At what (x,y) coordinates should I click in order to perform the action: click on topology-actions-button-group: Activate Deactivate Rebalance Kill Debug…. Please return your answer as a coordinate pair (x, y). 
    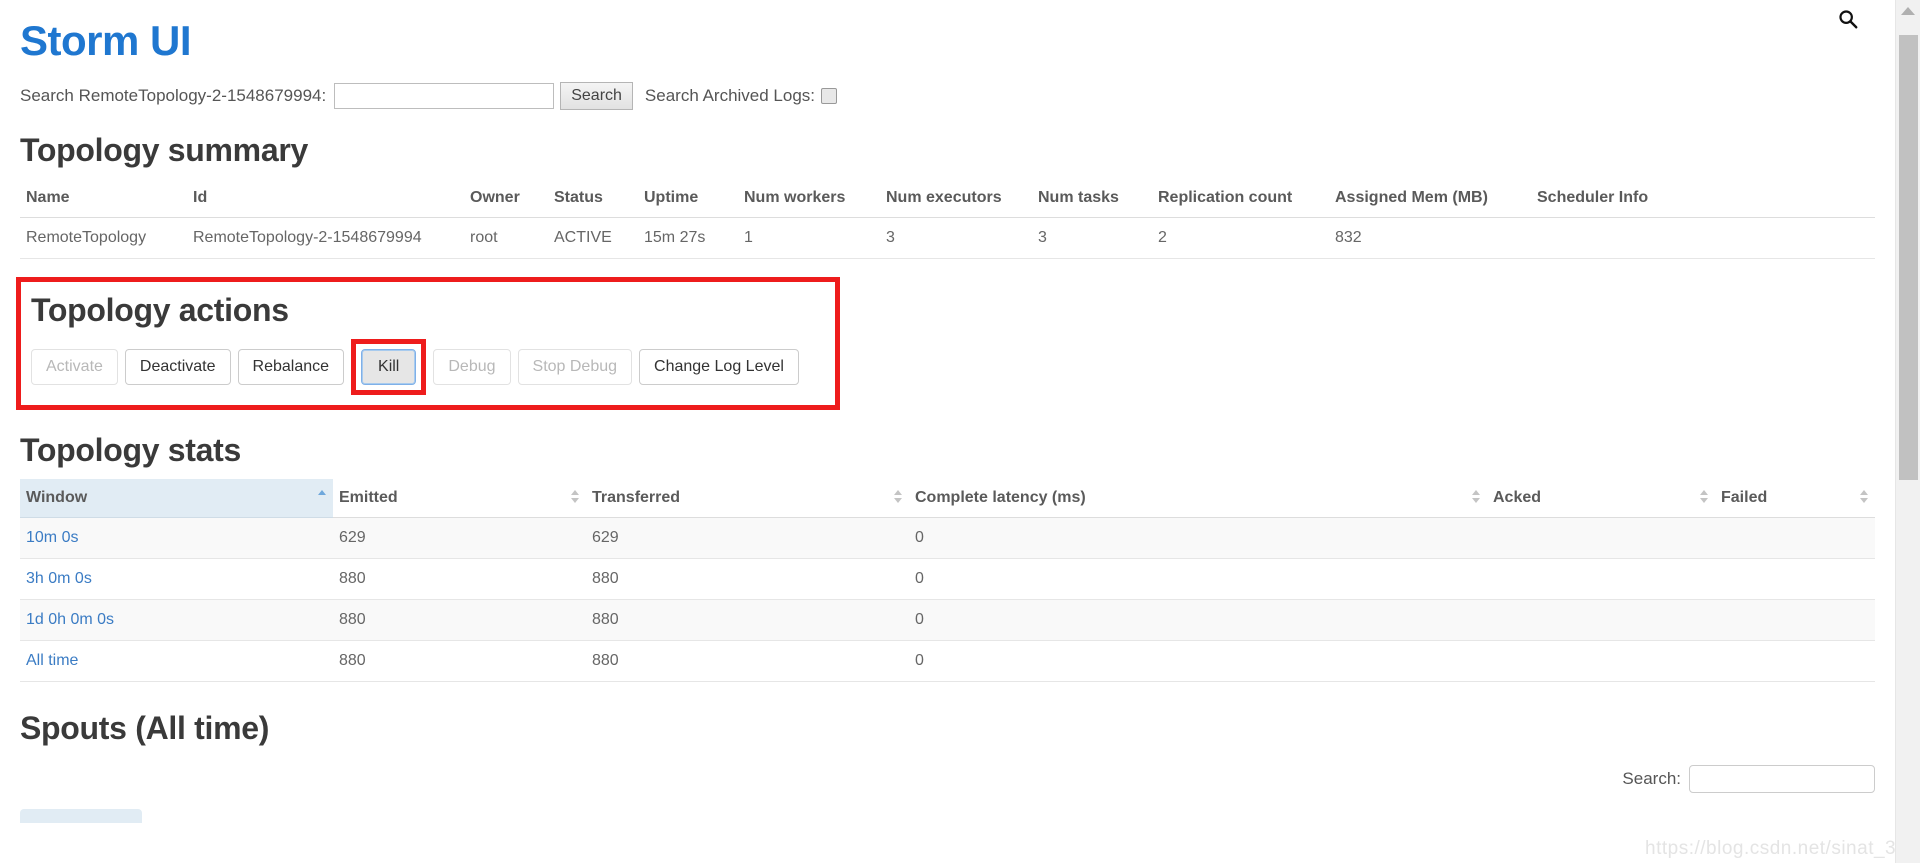
    Looking at the image, I should click on (433, 367).